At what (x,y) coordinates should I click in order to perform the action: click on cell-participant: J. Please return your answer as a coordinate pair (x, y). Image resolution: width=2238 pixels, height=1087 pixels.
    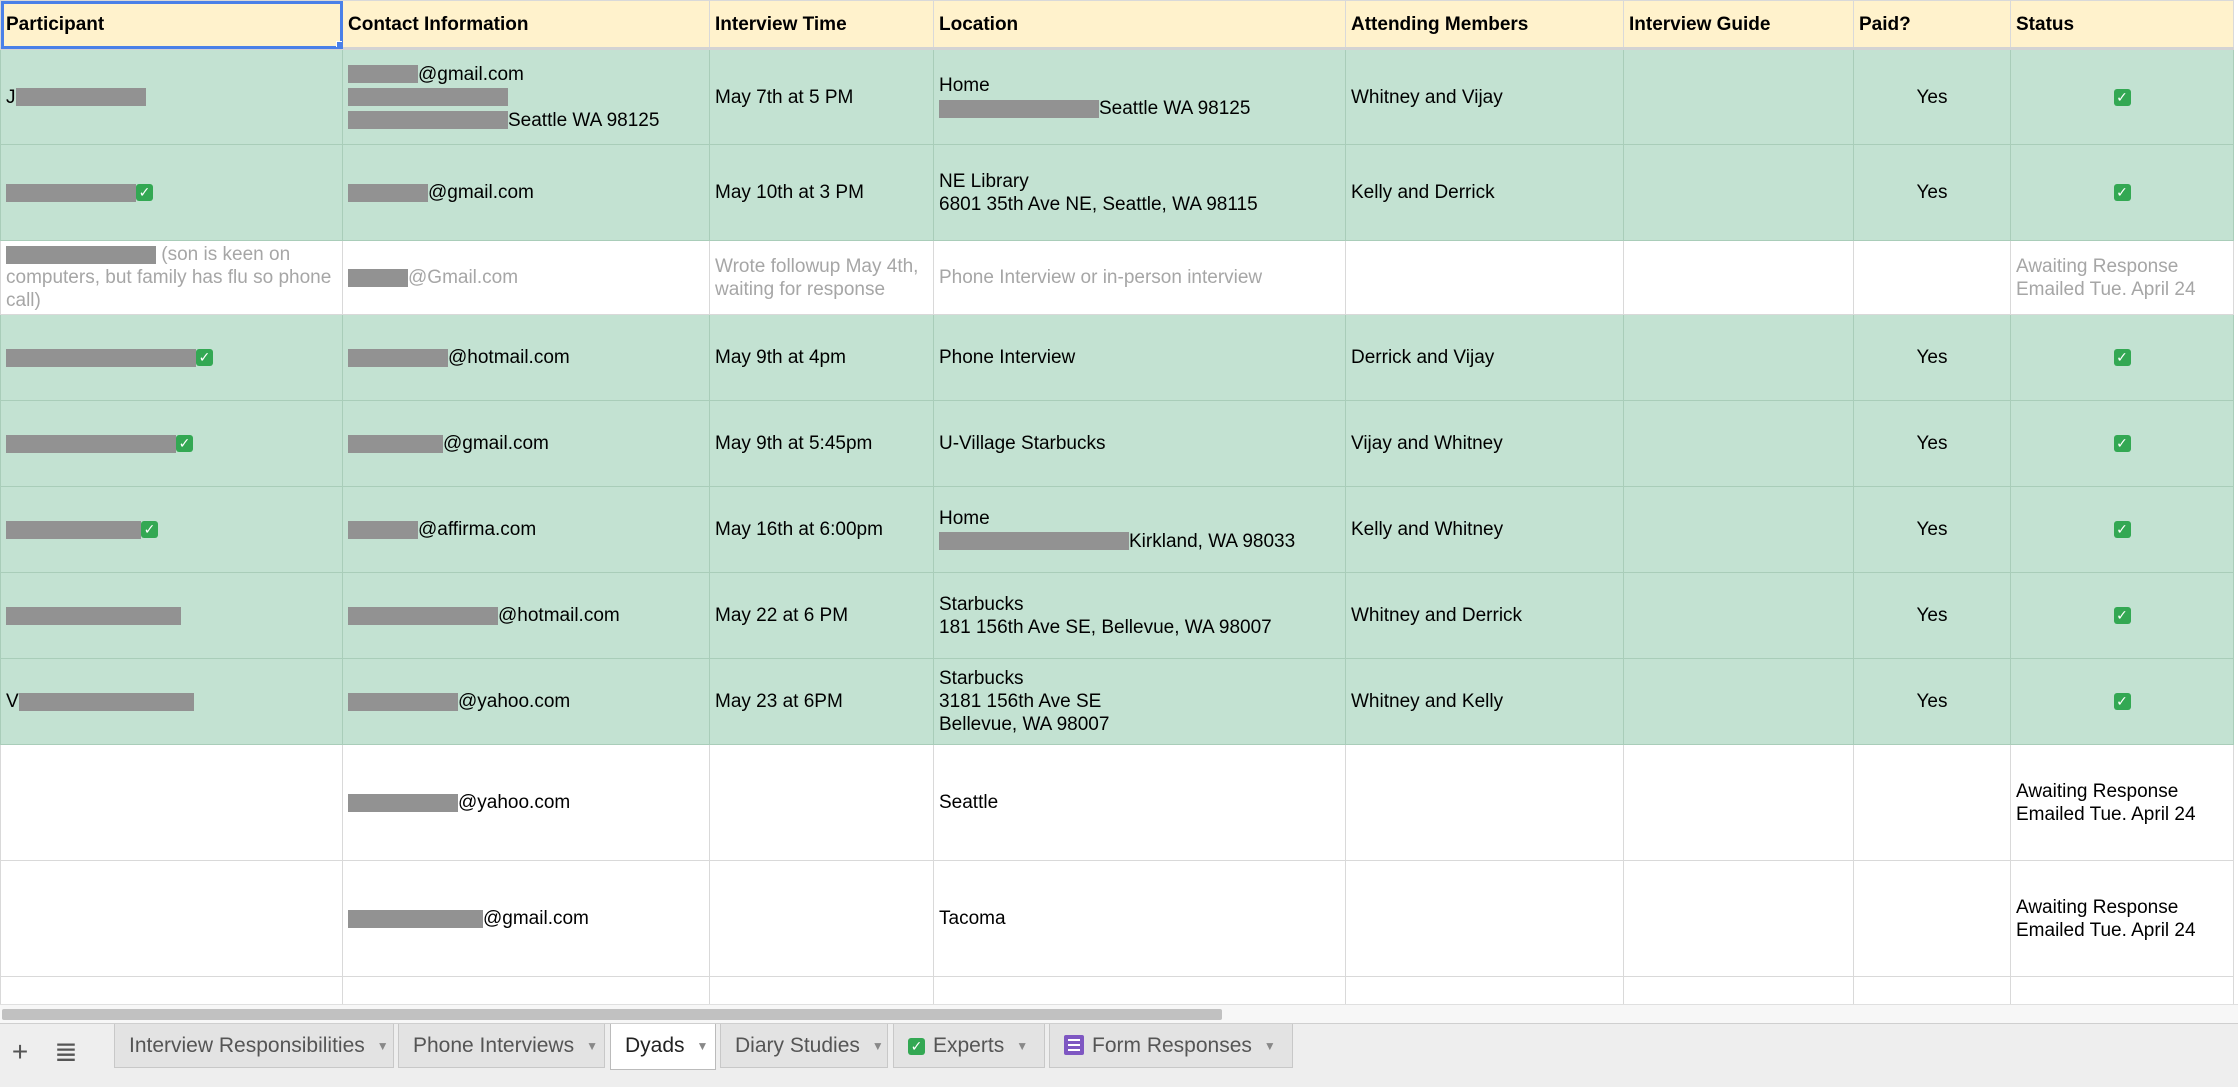
    Looking at the image, I should click on (171, 96).